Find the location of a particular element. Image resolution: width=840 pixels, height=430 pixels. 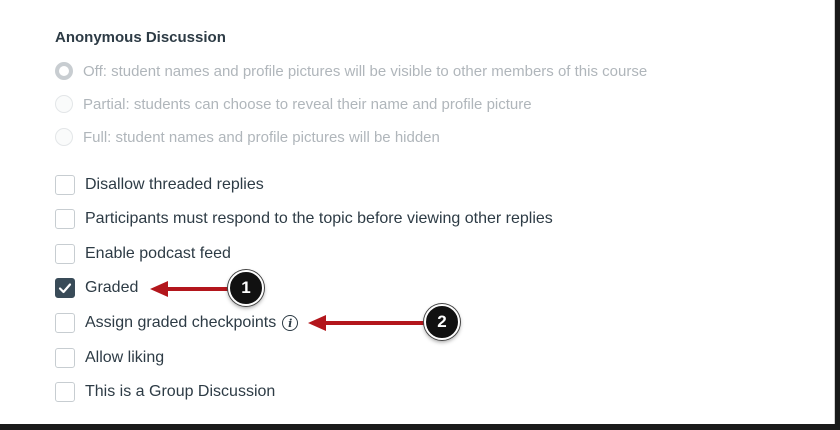

option-liking: Allow liking is located at coordinates (109, 358).